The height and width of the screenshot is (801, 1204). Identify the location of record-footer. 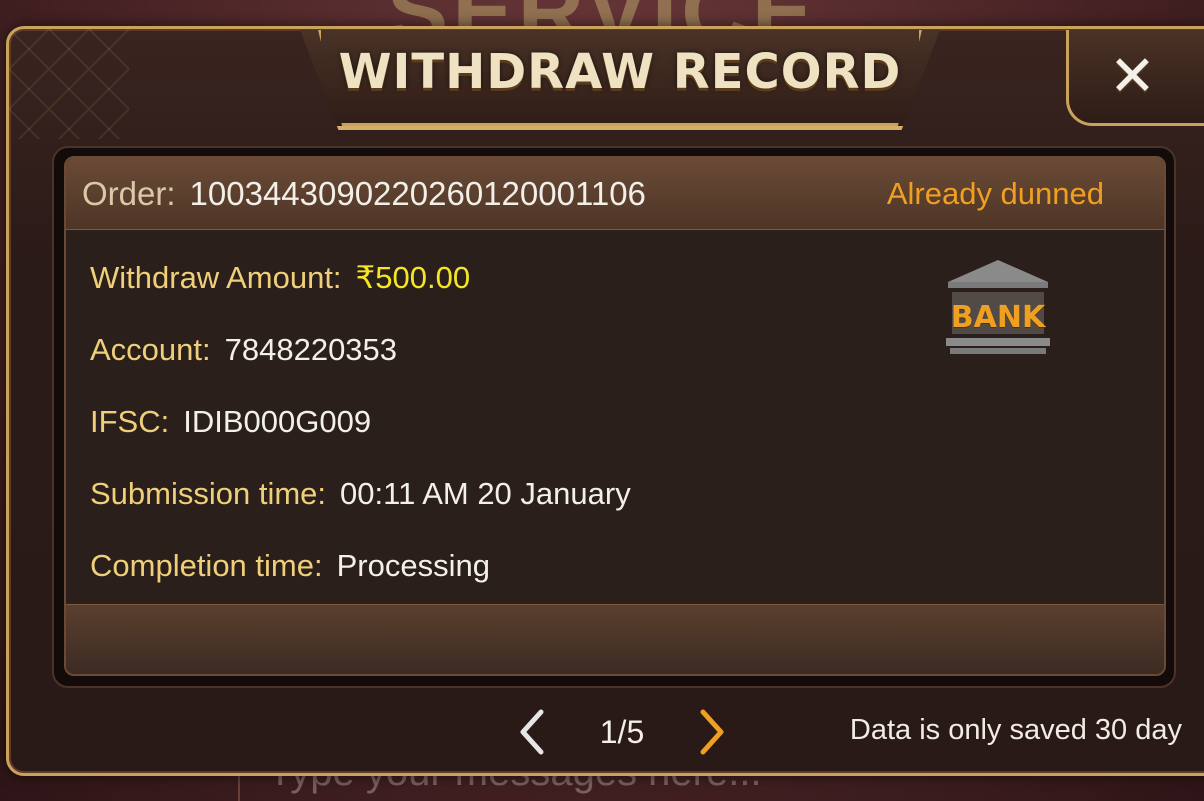
(615, 639).